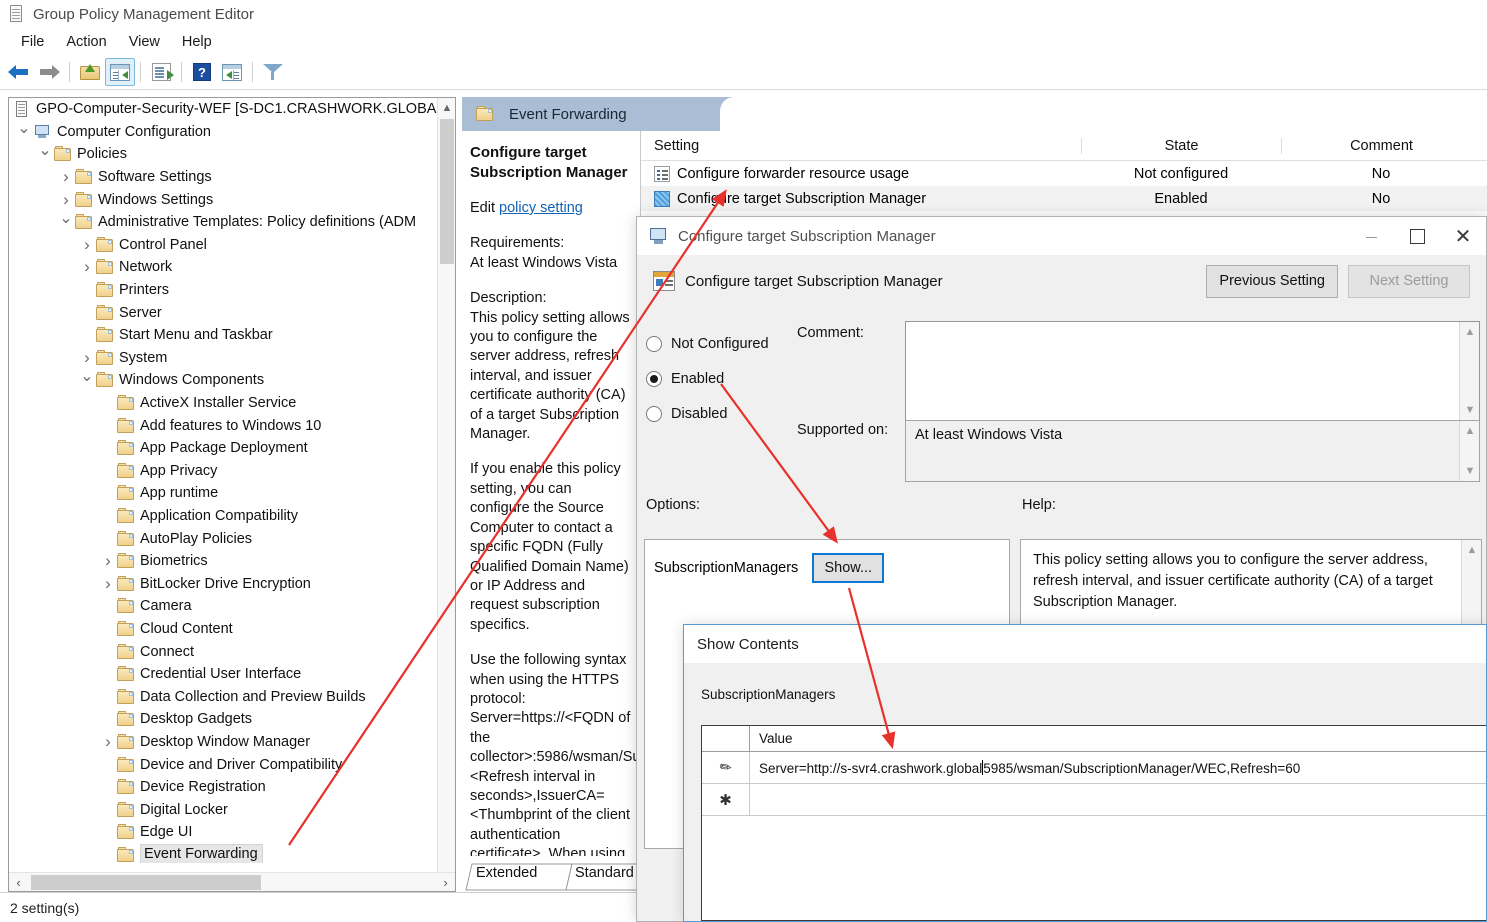 This screenshot has height=922, width=1487. Describe the element at coordinates (1381, 145) in the screenshot. I see `column-header-comment: Comment` at that location.